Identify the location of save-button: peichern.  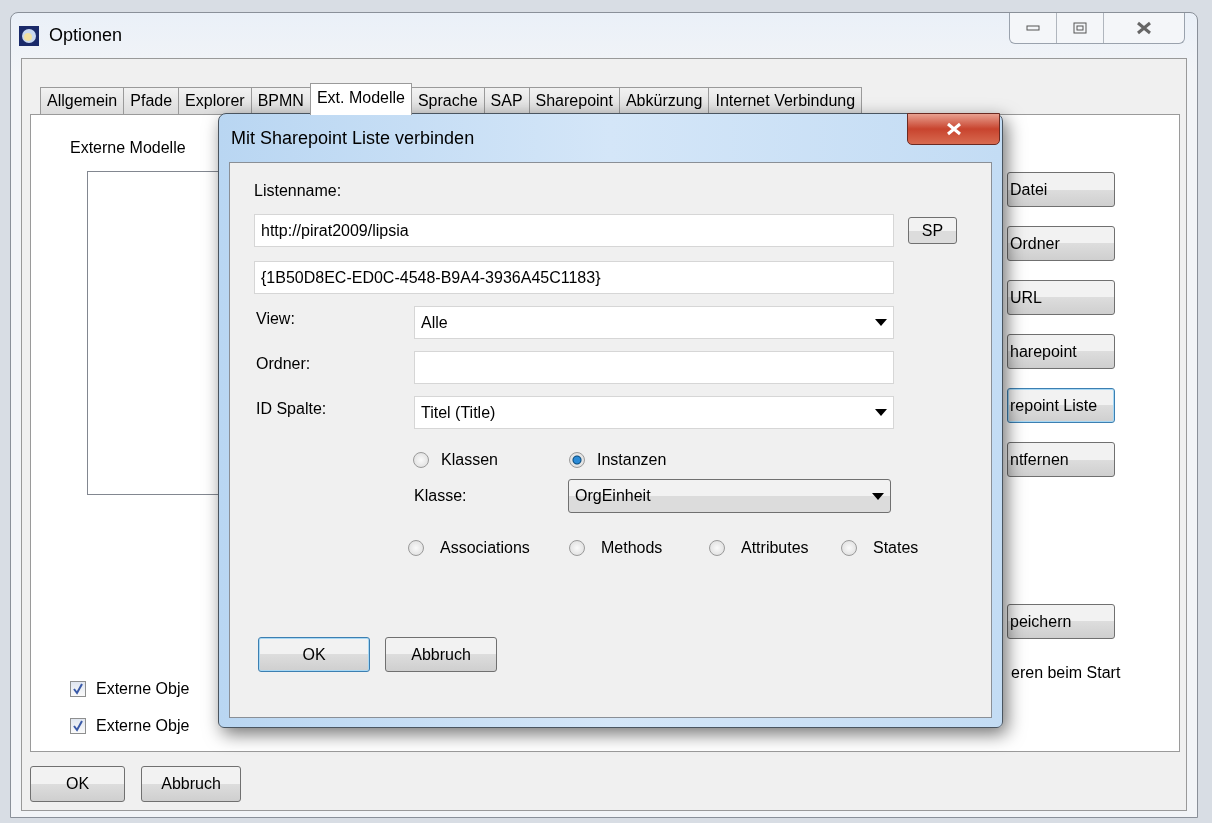
(1061, 621).